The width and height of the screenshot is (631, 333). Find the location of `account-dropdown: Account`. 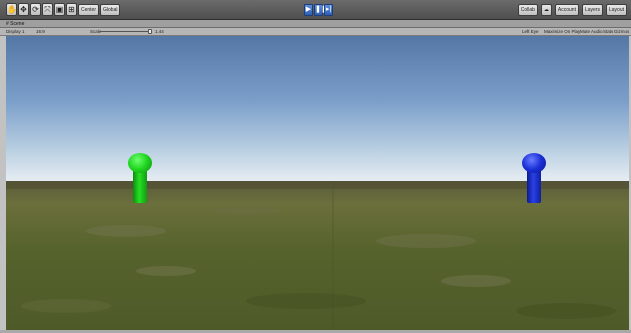

account-dropdown: Account is located at coordinates (566, 10).